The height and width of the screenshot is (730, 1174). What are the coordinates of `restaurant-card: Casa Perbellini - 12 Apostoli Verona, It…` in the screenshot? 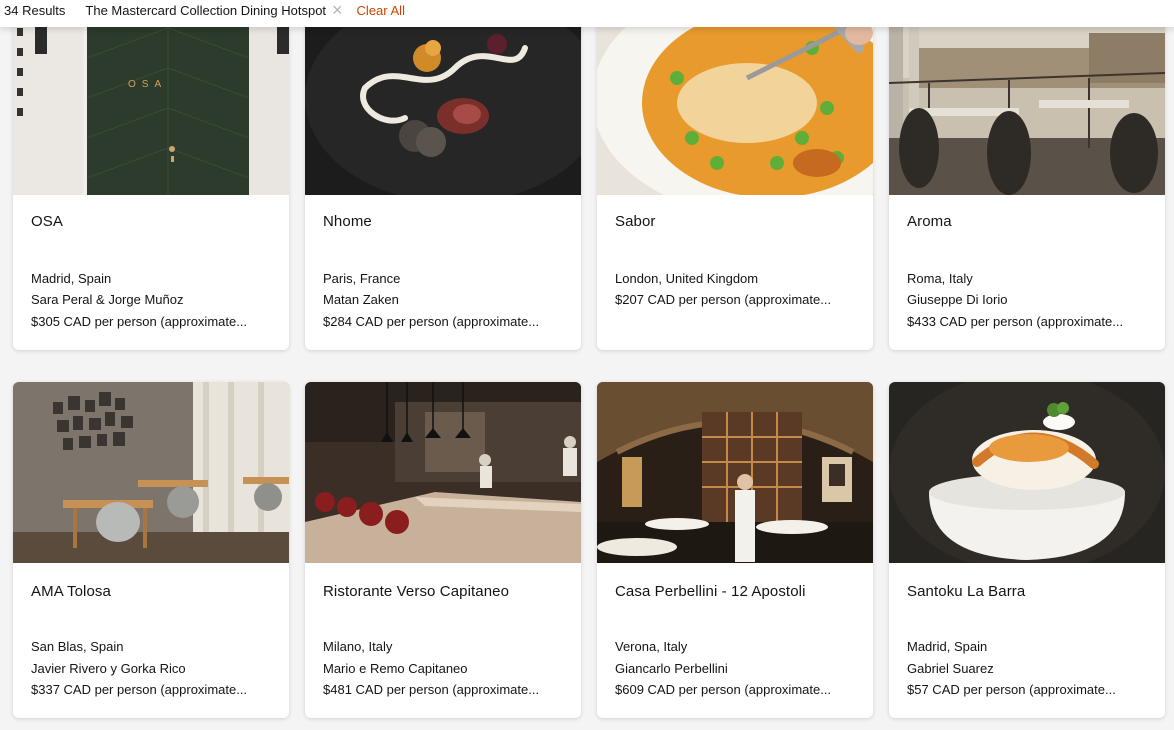 It's located at (735, 550).